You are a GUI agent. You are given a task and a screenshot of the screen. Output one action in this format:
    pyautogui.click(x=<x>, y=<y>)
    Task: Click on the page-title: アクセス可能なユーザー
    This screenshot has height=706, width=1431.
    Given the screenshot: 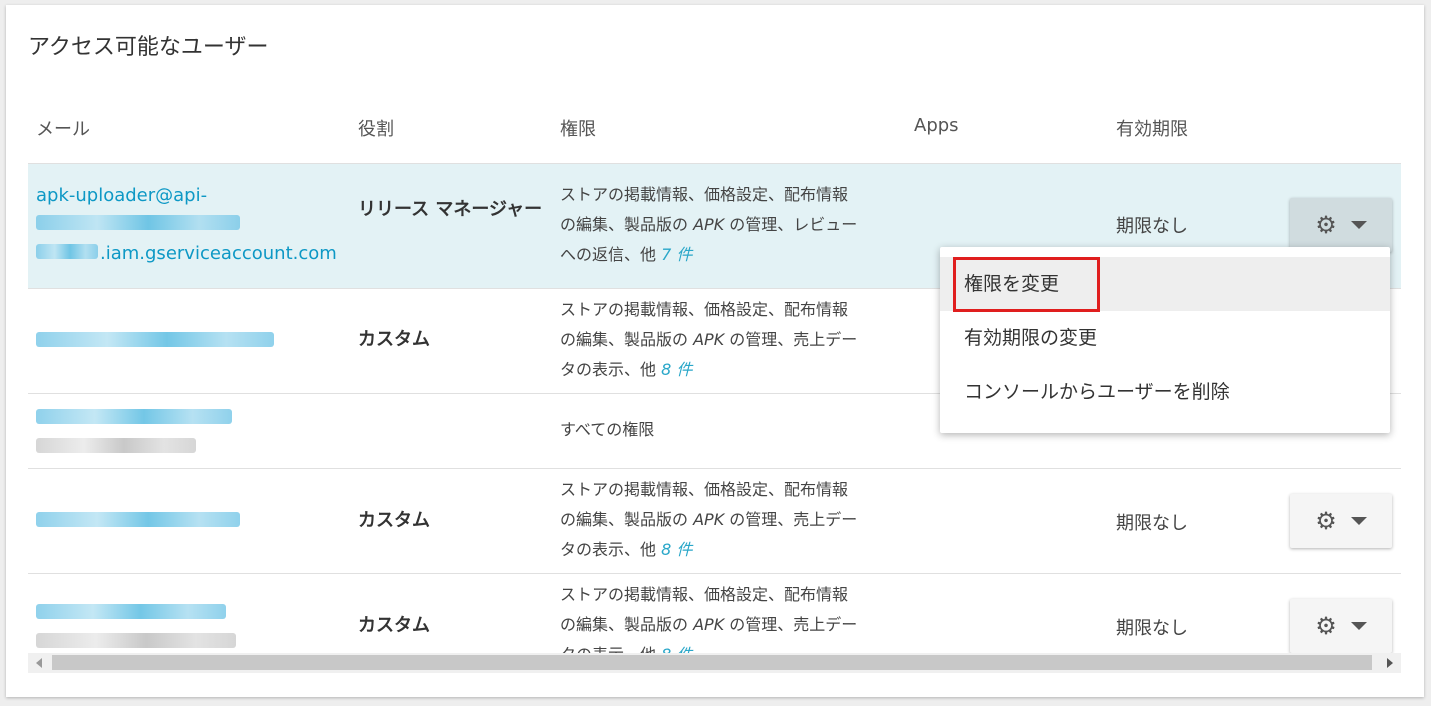 What is the action you would take?
    pyautogui.click(x=148, y=47)
    